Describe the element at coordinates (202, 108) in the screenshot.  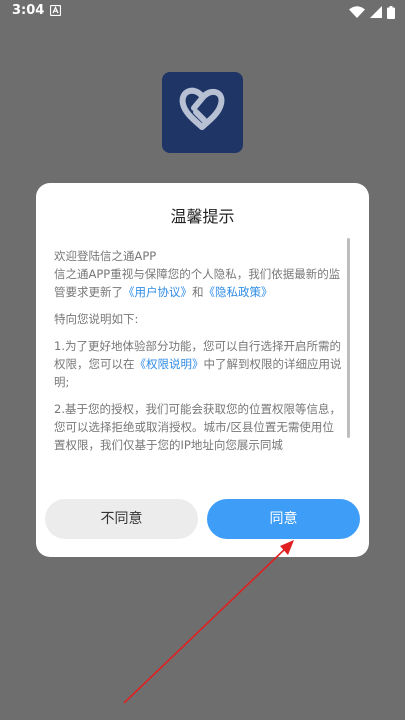
I see `heart-link-logo-icon` at that location.